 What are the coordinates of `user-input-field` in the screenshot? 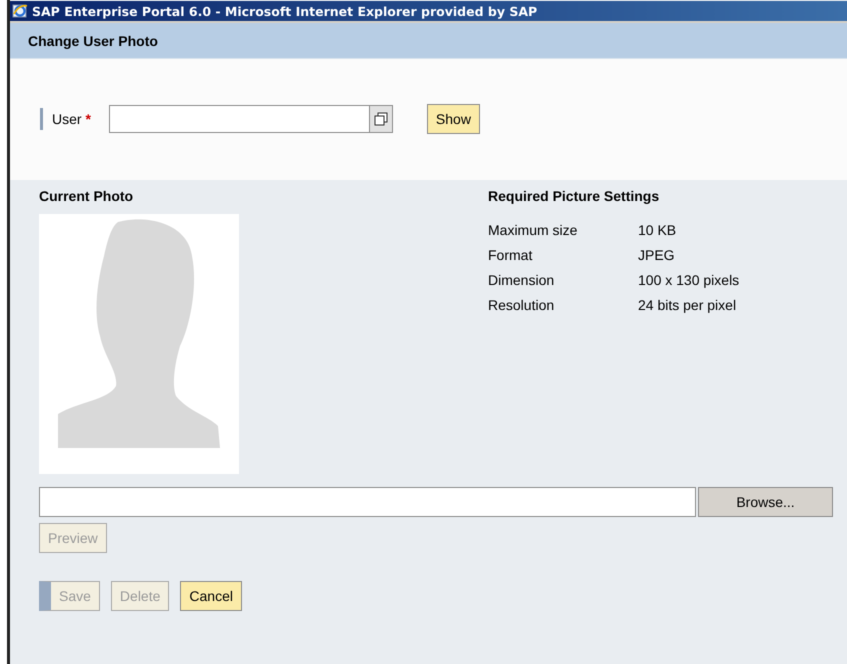 It's located at (250, 118).